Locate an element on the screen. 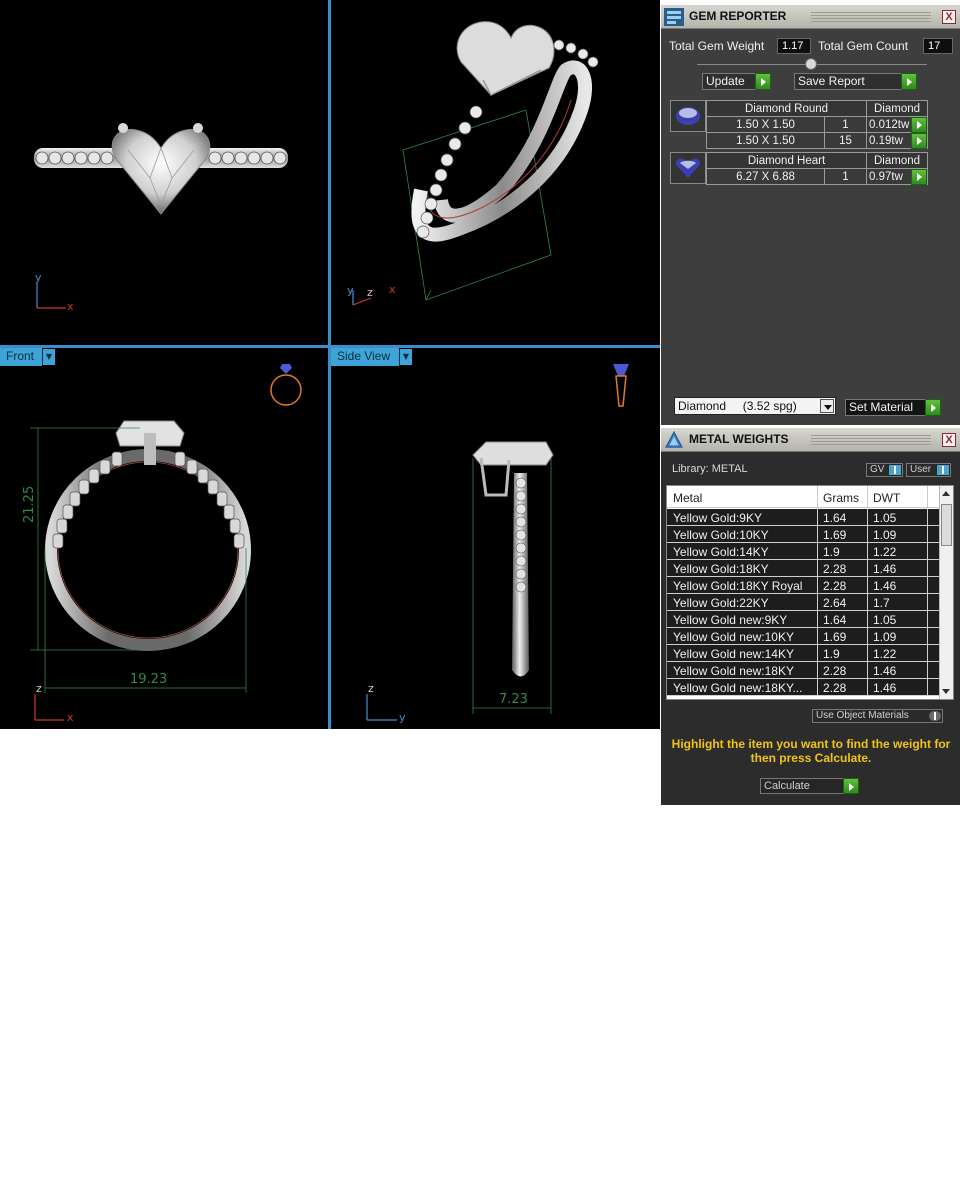  gem-shape: Diamond Heart is located at coordinates (786, 160).